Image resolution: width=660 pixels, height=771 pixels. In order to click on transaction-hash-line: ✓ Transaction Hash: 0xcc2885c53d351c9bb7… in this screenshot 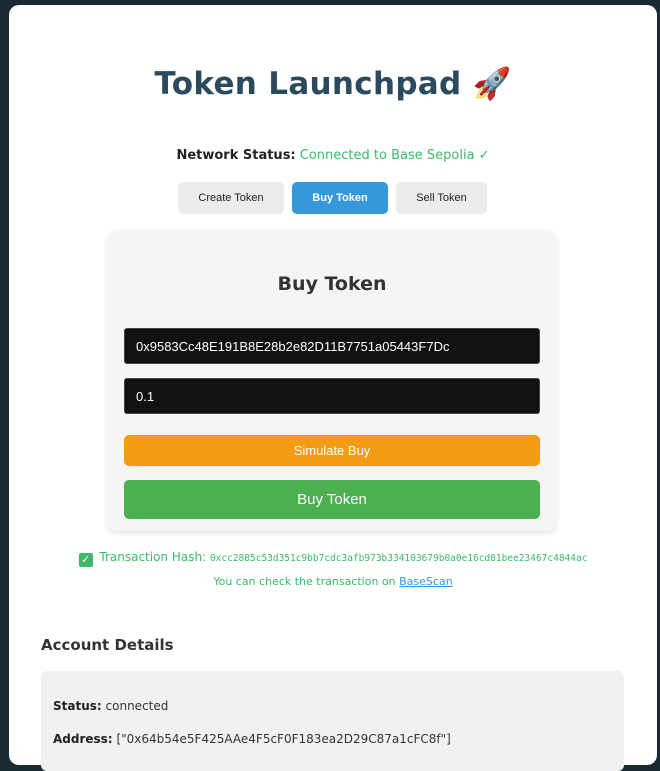, I will do `click(333, 558)`.